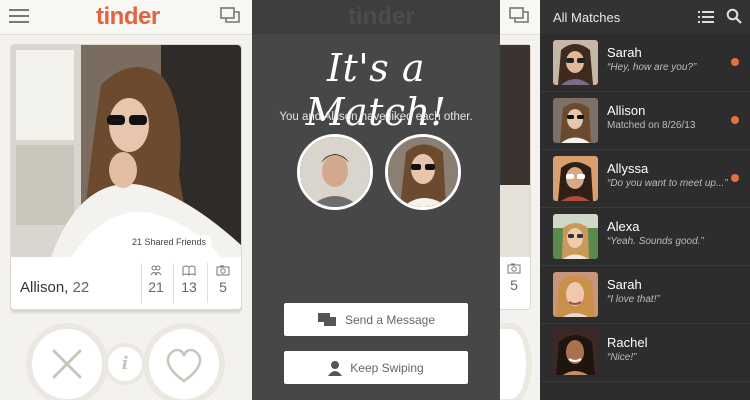  Describe the element at coordinates (376, 117) in the screenshot. I see `match-subtitle: You and Allison have liked each other.` at that location.